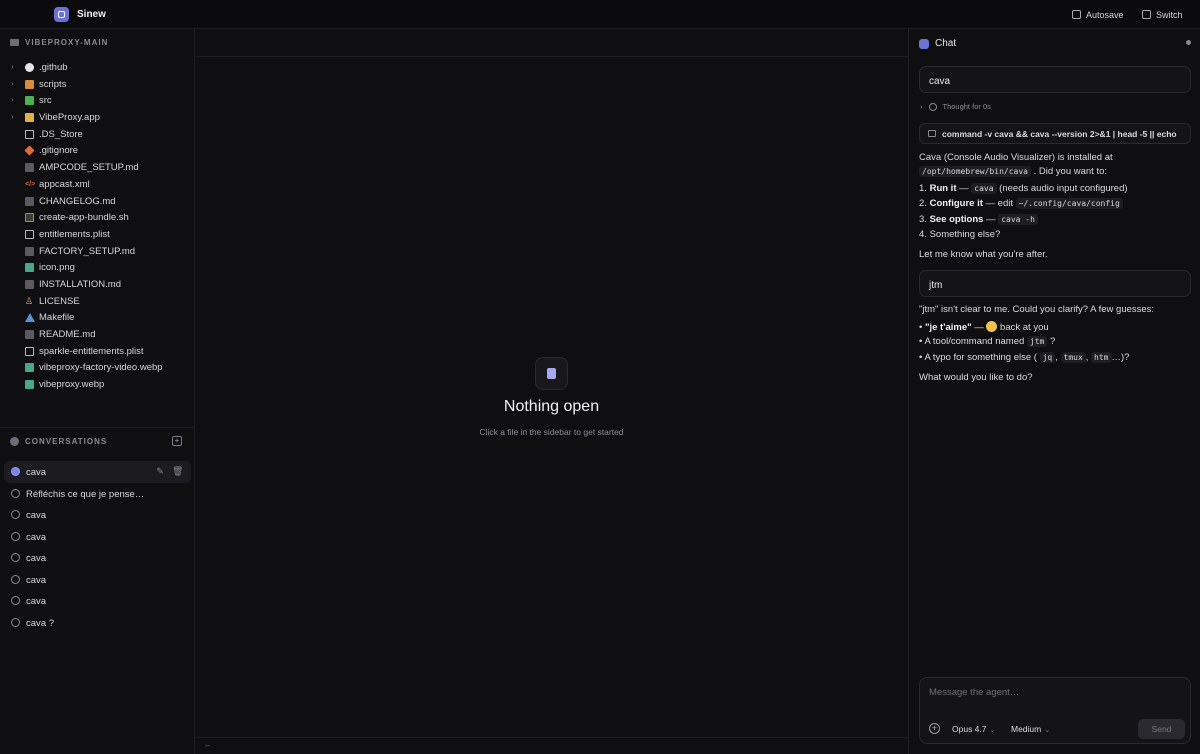  What do you see at coordinates (1037, 341) in the screenshot?
I see `inline-code: jtm` at bounding box center [1037, 341].